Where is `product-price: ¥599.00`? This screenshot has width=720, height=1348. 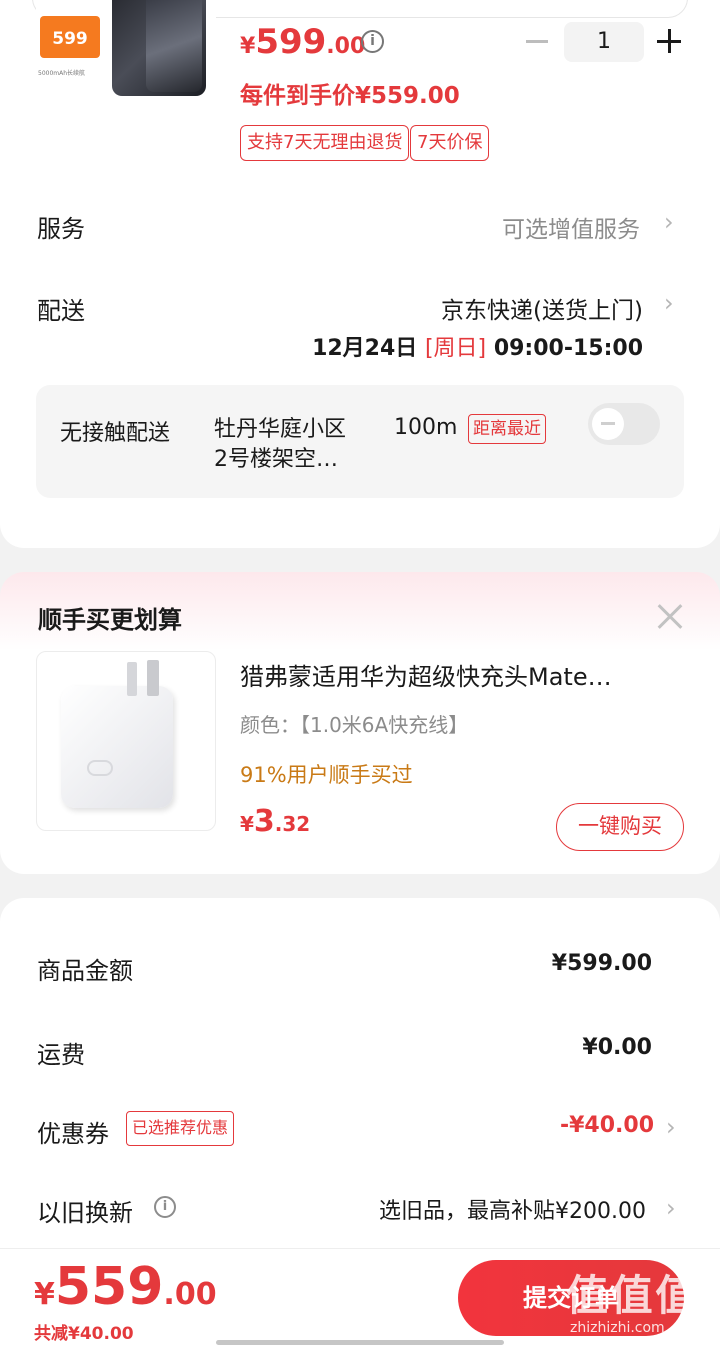
product-price: ¥599.00 is located at coordinates (303, 42).